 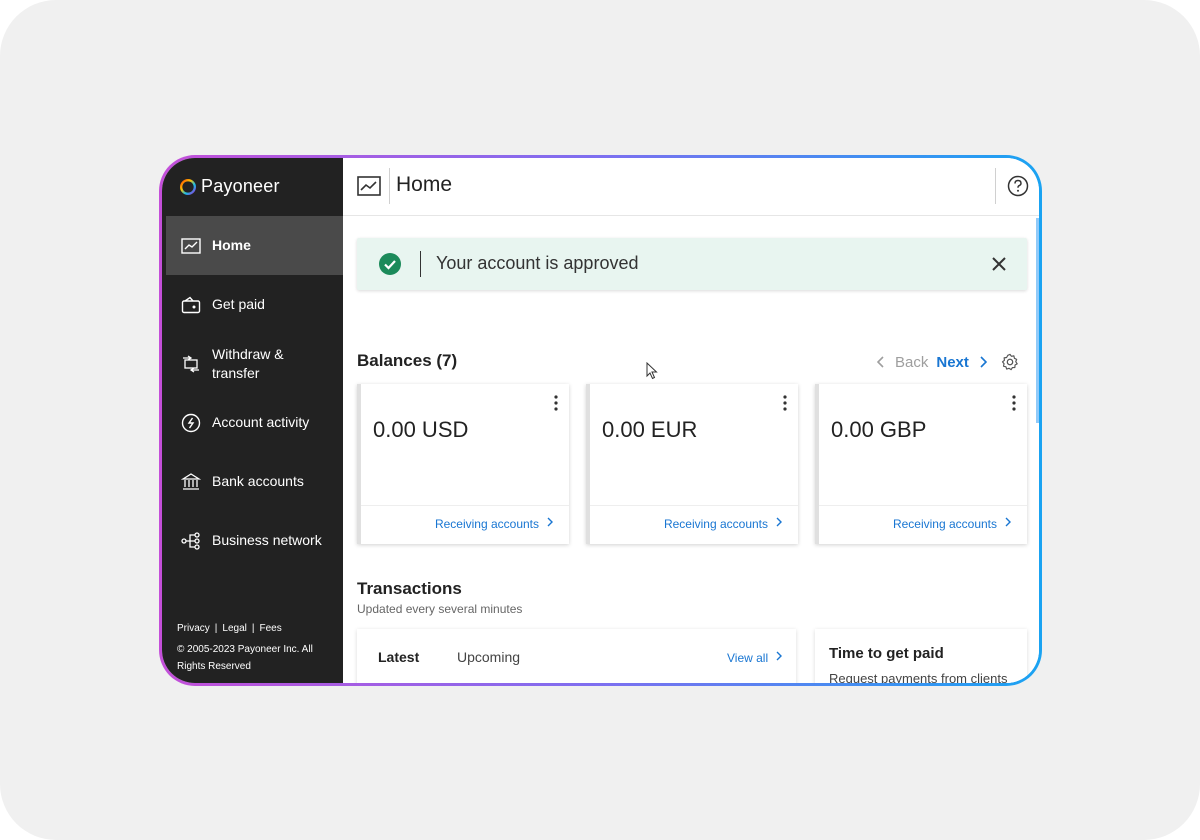 I want to click on back-button: Back, so click(x=902, y=362).